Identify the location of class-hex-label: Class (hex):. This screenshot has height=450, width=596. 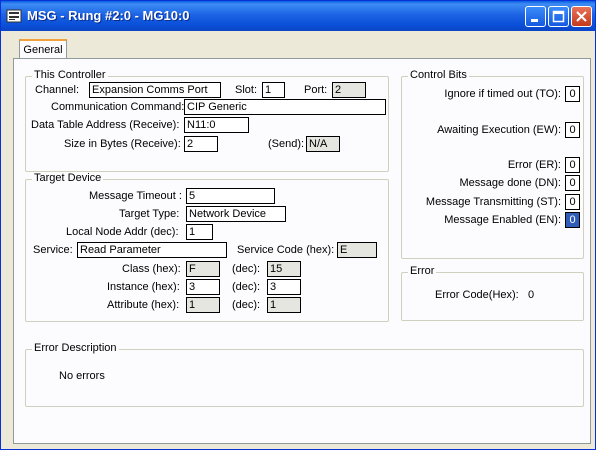
(151, 269).